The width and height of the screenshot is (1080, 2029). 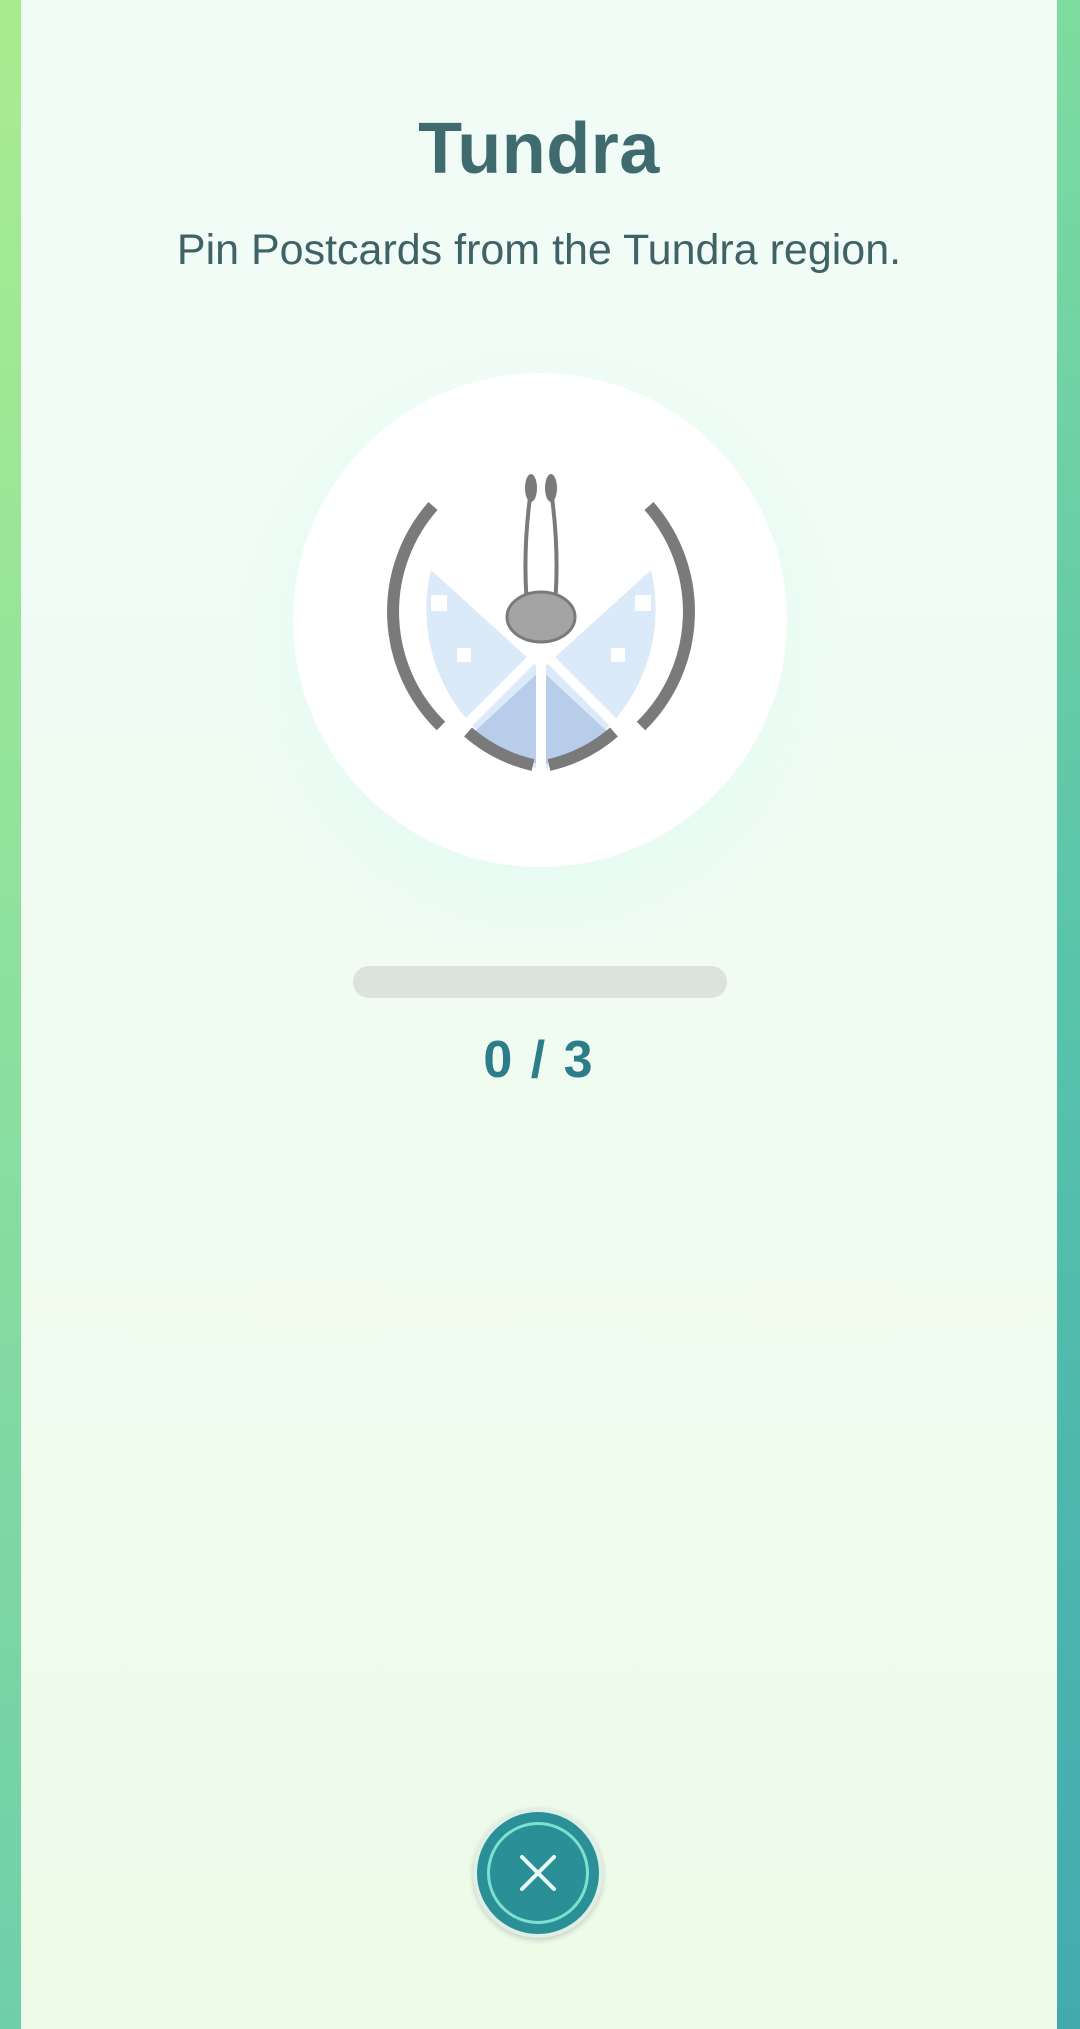 I want to click on badge-title: Tundra, so click(x=539, y=149).